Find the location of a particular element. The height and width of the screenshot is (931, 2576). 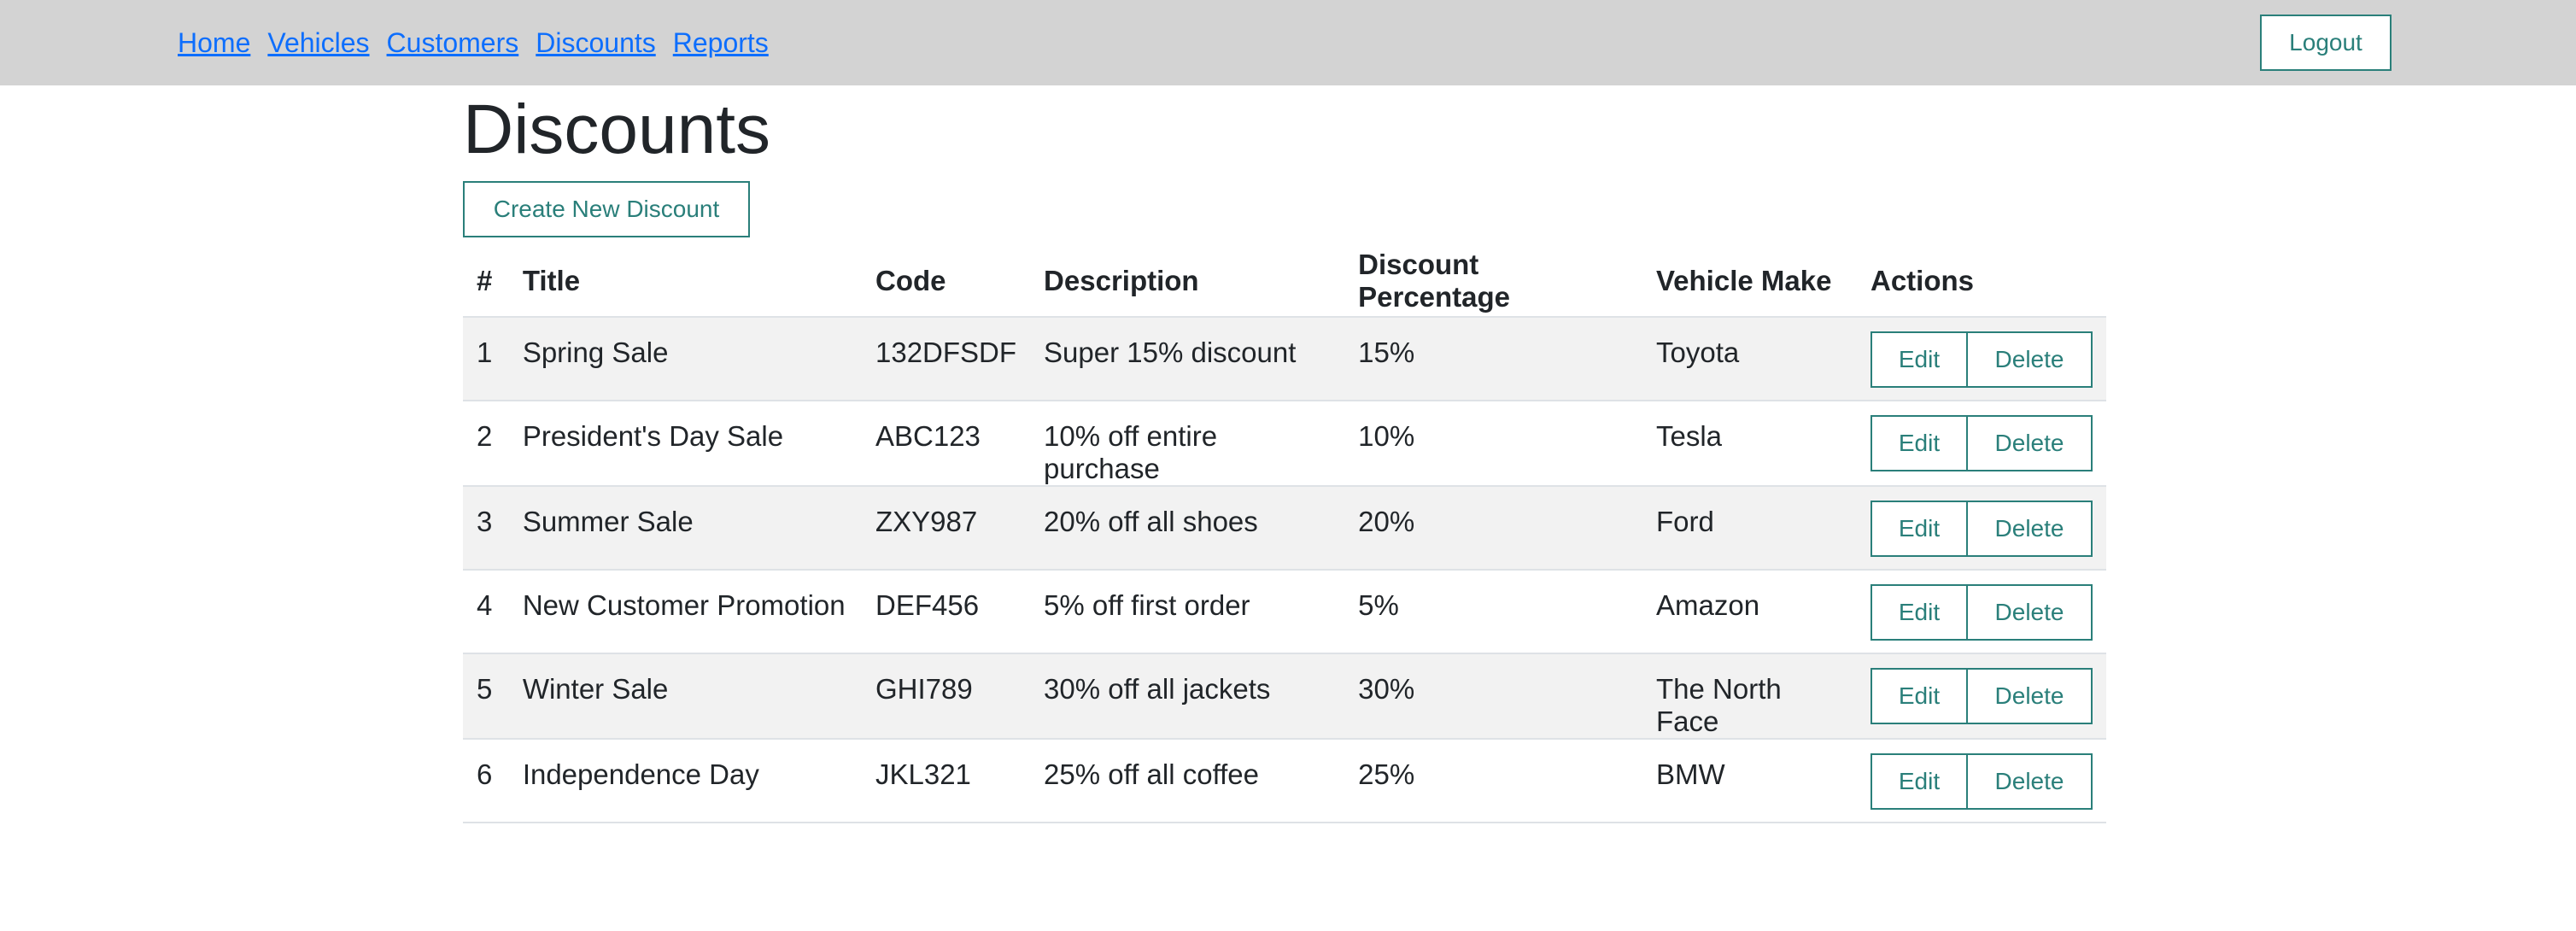

cell-number: 4 is located at coordinates (486, 612).